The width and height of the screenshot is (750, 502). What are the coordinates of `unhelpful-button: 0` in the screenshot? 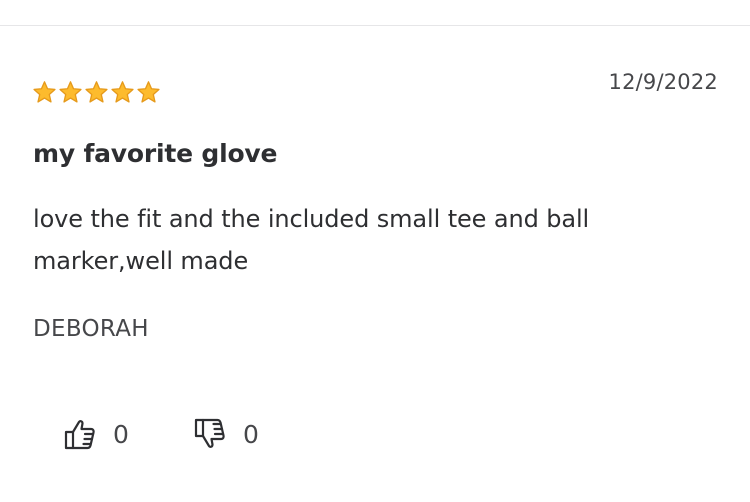 It's located at (226, 434).